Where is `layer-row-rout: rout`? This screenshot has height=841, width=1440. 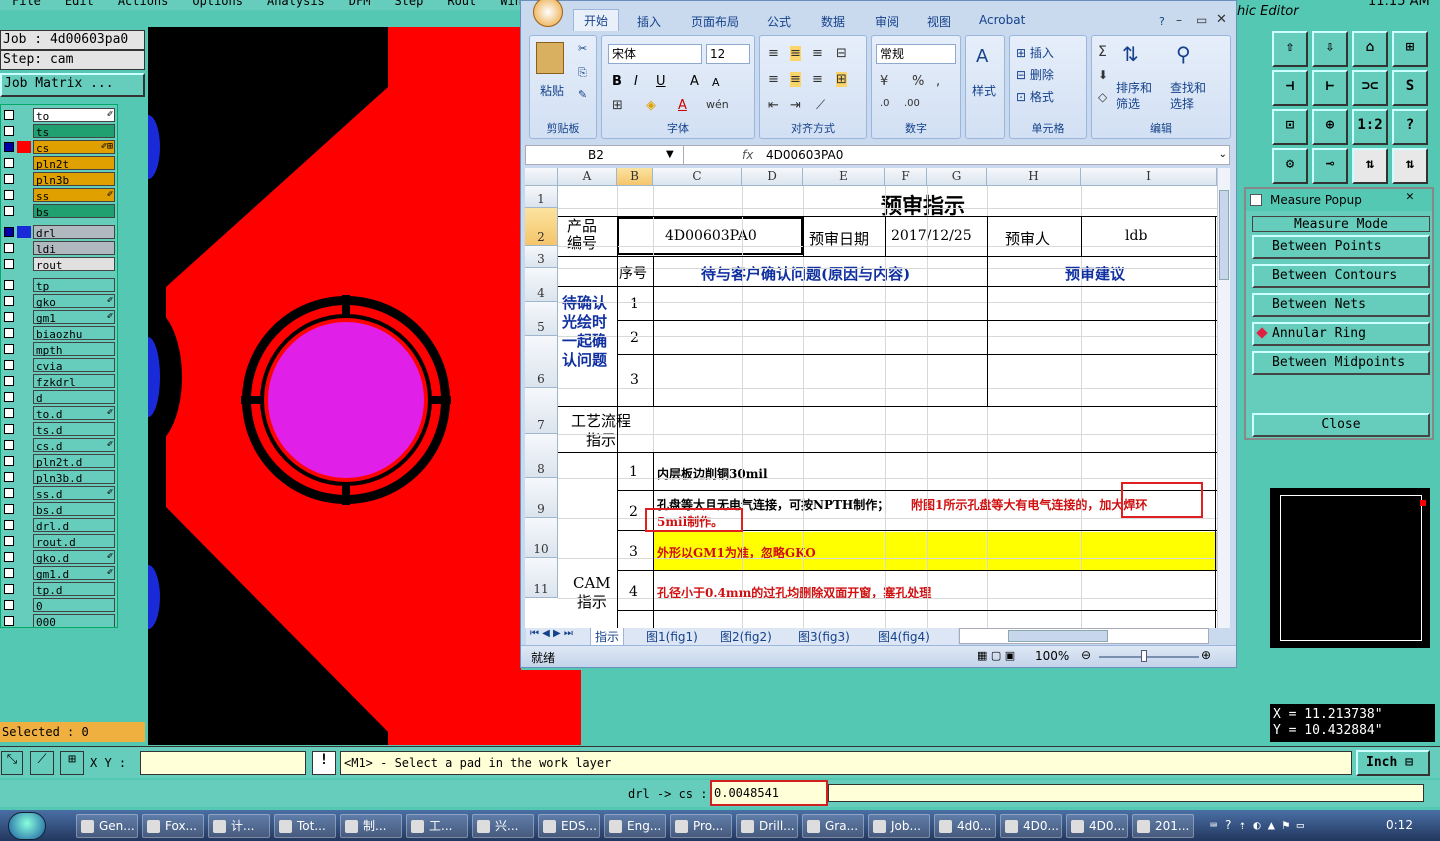 layer-row-rout: rout is located at coordinates (59, 264).